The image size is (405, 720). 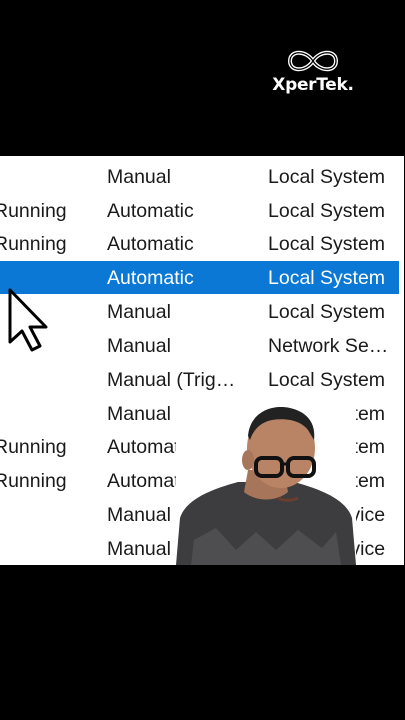 I want to click on brand-logo: XperTek., so click(x=313, y=74).